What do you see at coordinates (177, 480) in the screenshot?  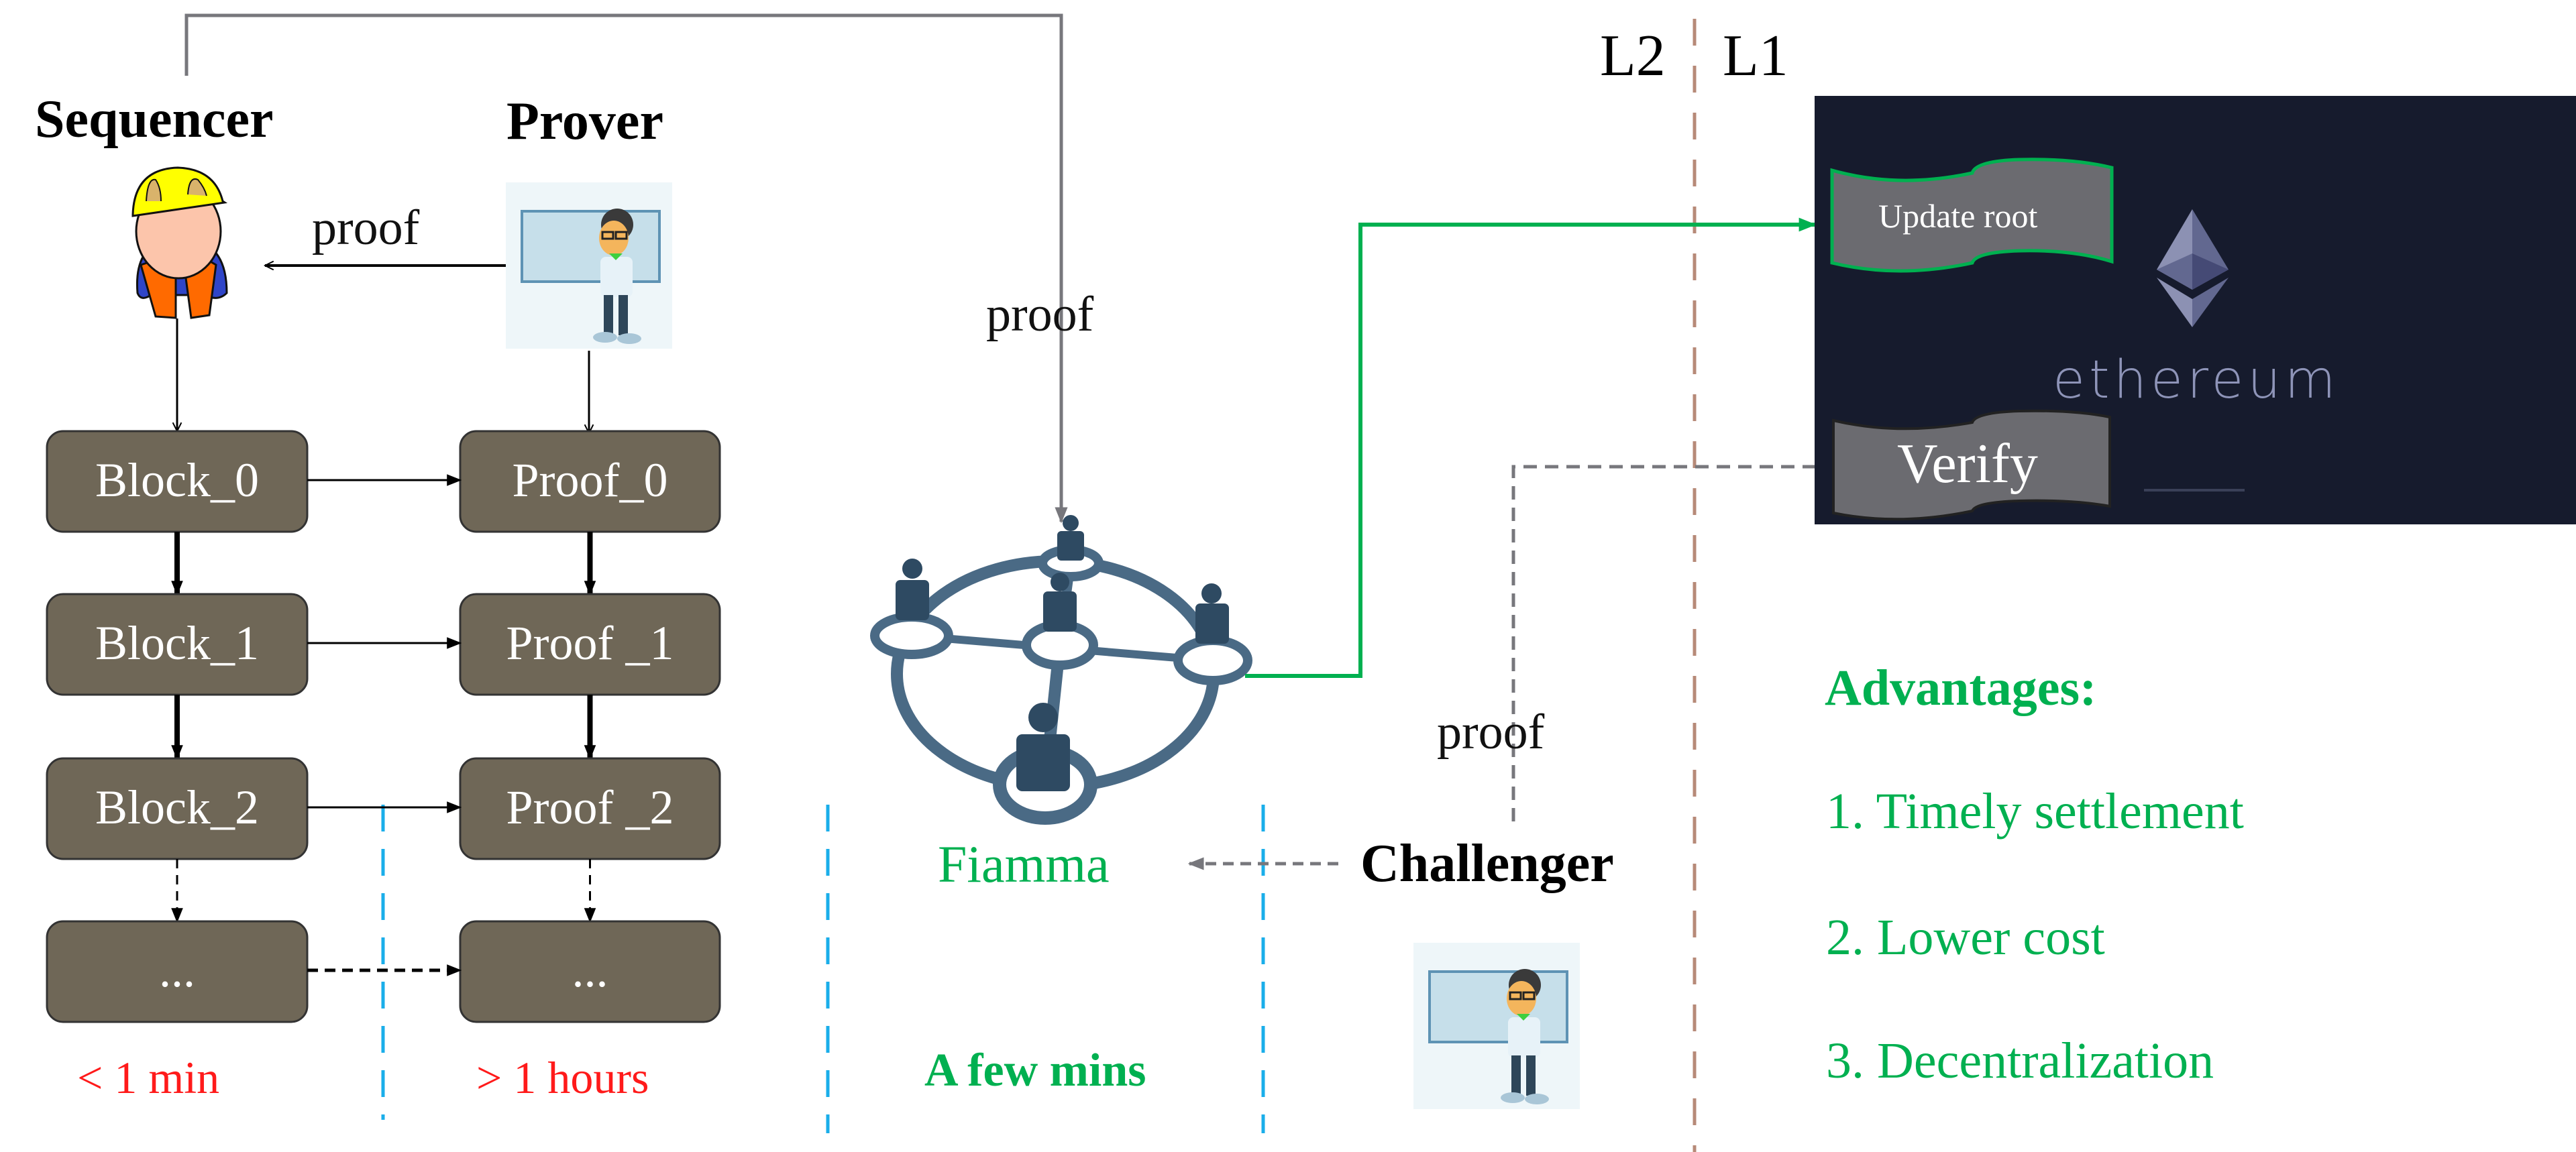 I see `block-box-label: Block_0` at bounding box center [177, 480].